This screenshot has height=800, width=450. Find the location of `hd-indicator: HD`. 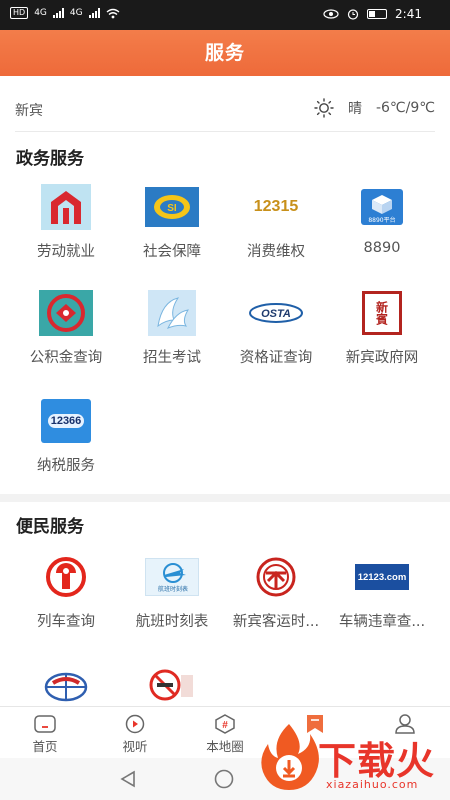

hd-indicator: HD is located at coordinates (19, 13).